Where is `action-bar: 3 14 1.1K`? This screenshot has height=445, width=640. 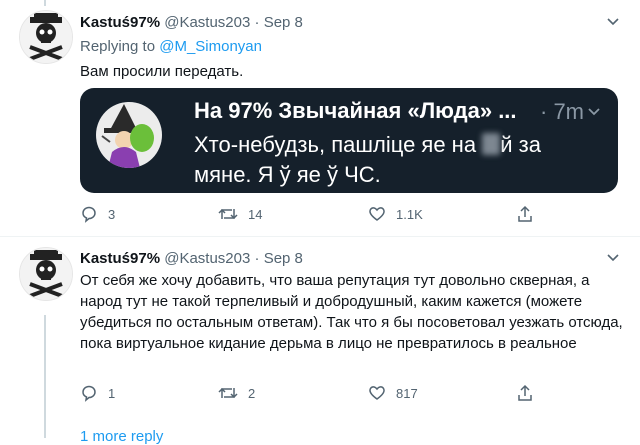
action-bar: 3 14 1.1K is located at coordinates (315, 216).